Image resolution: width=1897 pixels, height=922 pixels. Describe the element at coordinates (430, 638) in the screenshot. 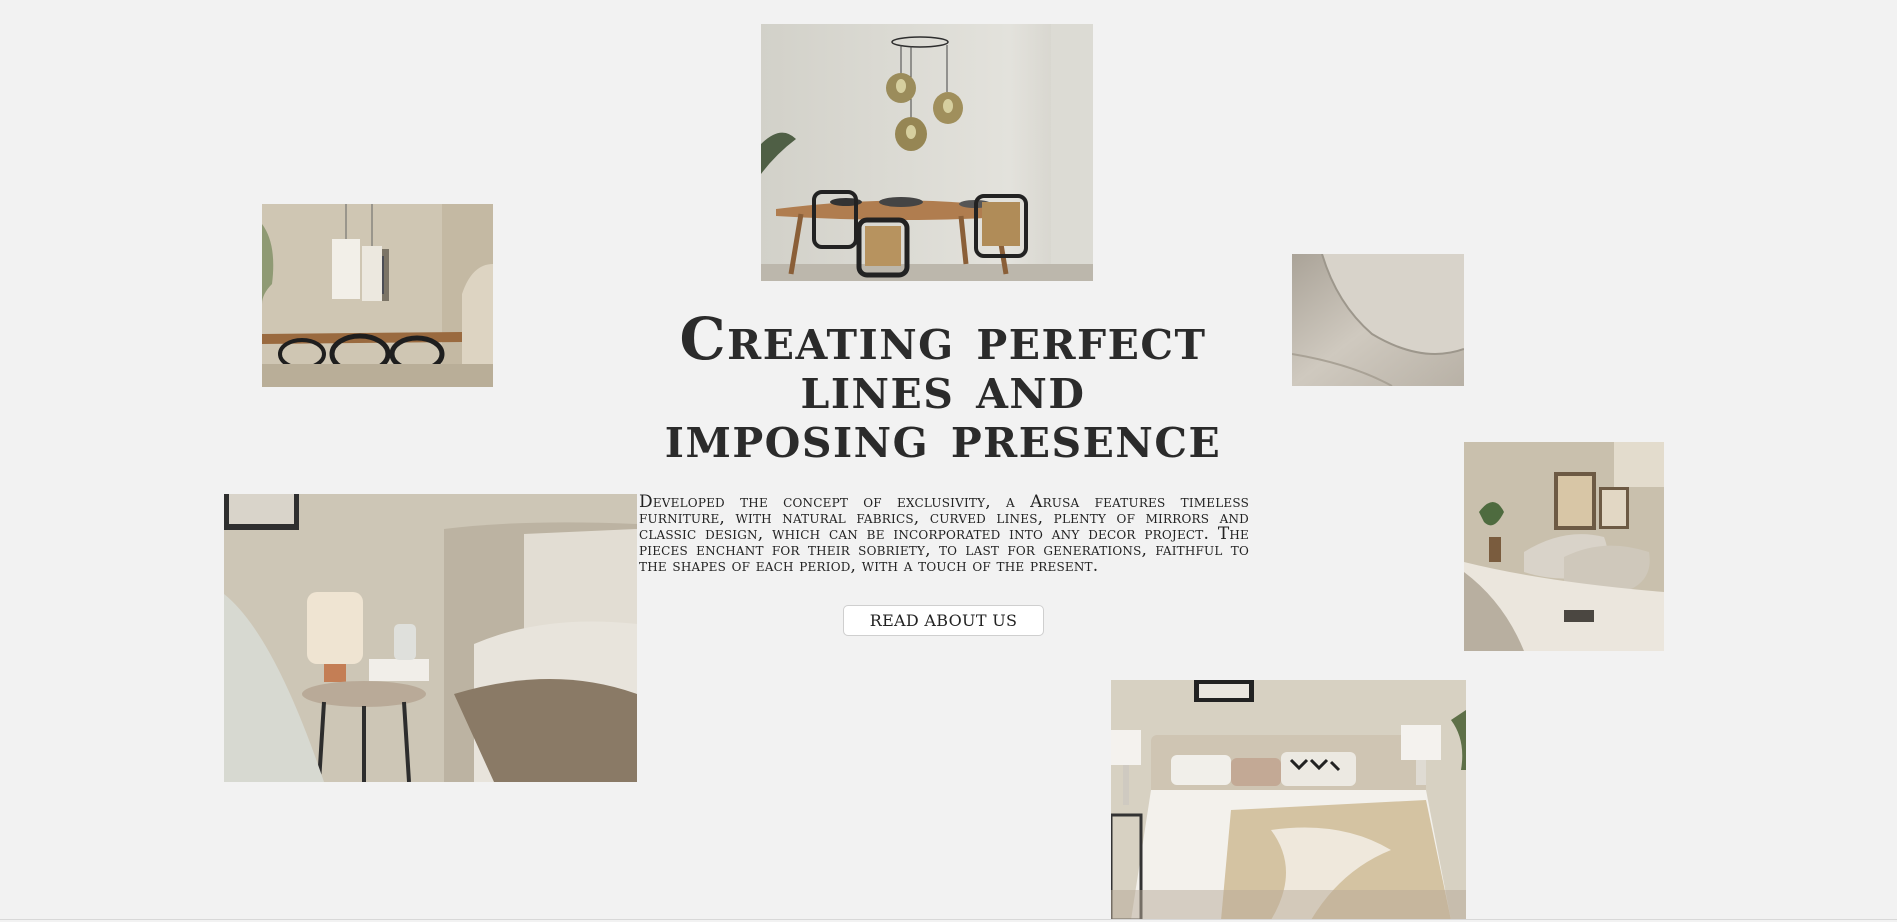

I see `bedside-lamp-photo` at that location.